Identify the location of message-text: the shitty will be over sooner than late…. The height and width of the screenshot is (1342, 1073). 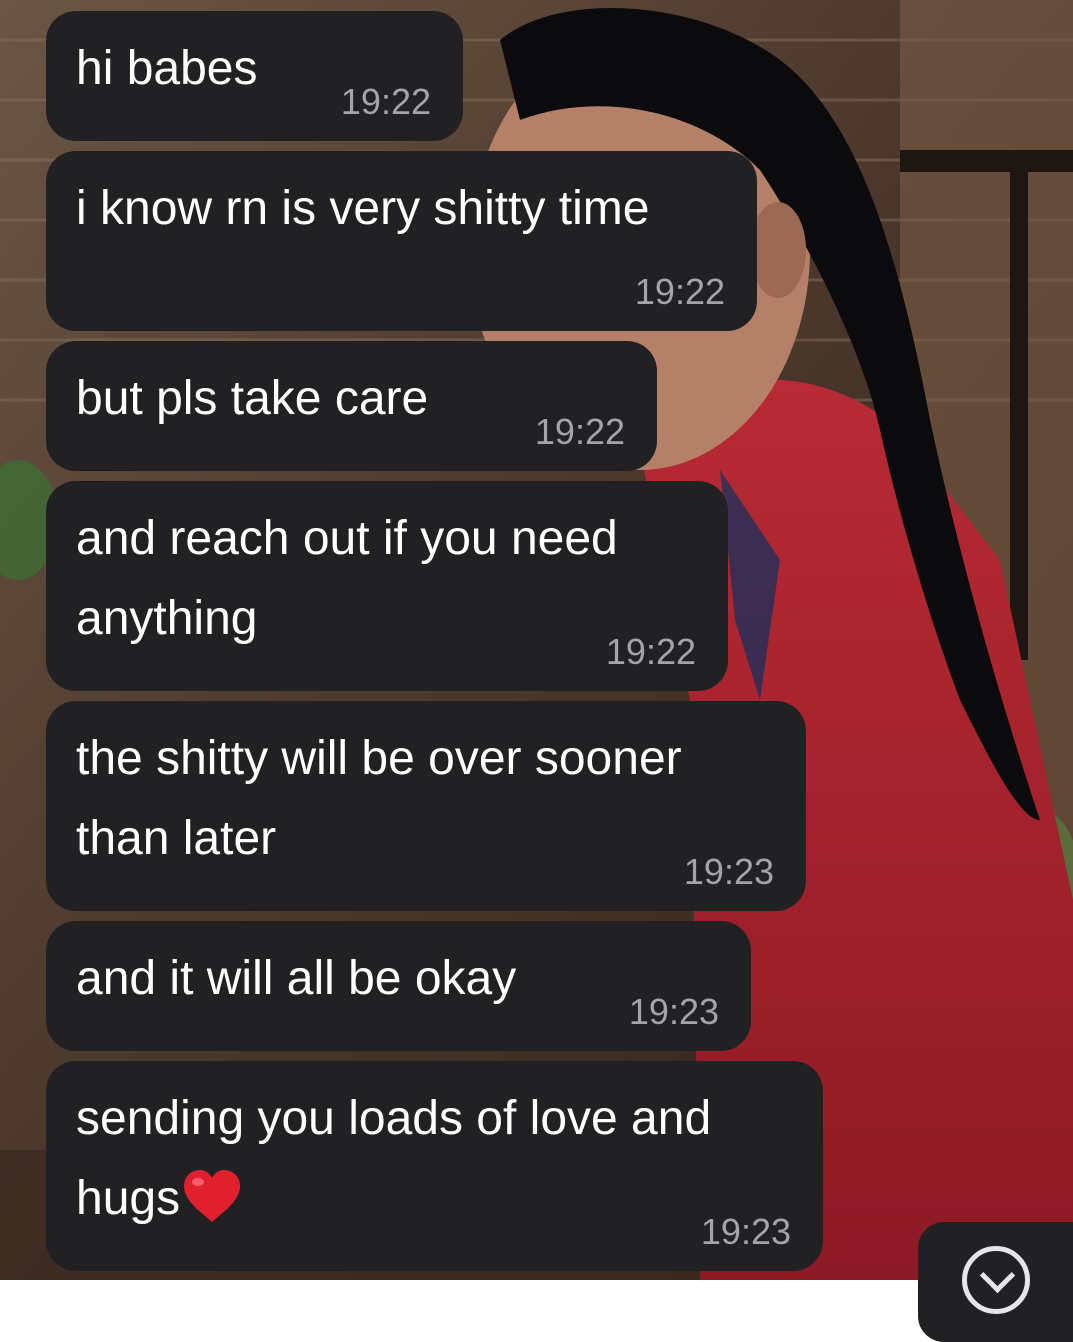
(379, 799).